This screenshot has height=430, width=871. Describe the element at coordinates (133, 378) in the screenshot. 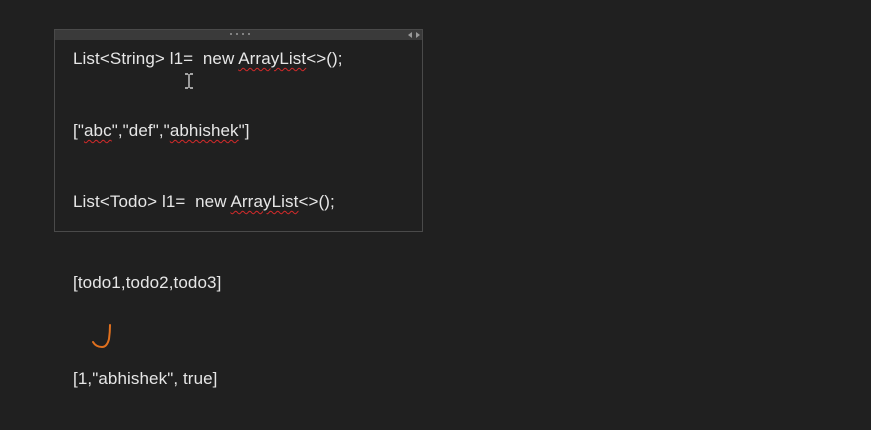

I see `array-text: abhishek` at that location.